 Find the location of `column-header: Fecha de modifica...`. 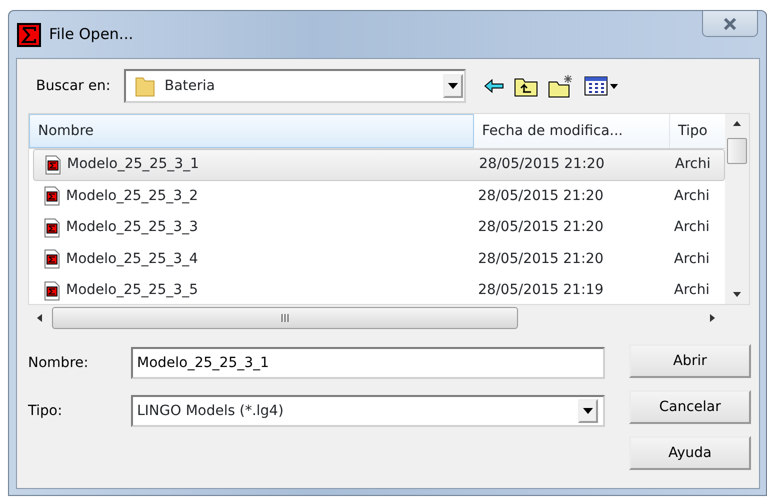

column-header: Fecha de modifica... is located at coordinates (572, 131).